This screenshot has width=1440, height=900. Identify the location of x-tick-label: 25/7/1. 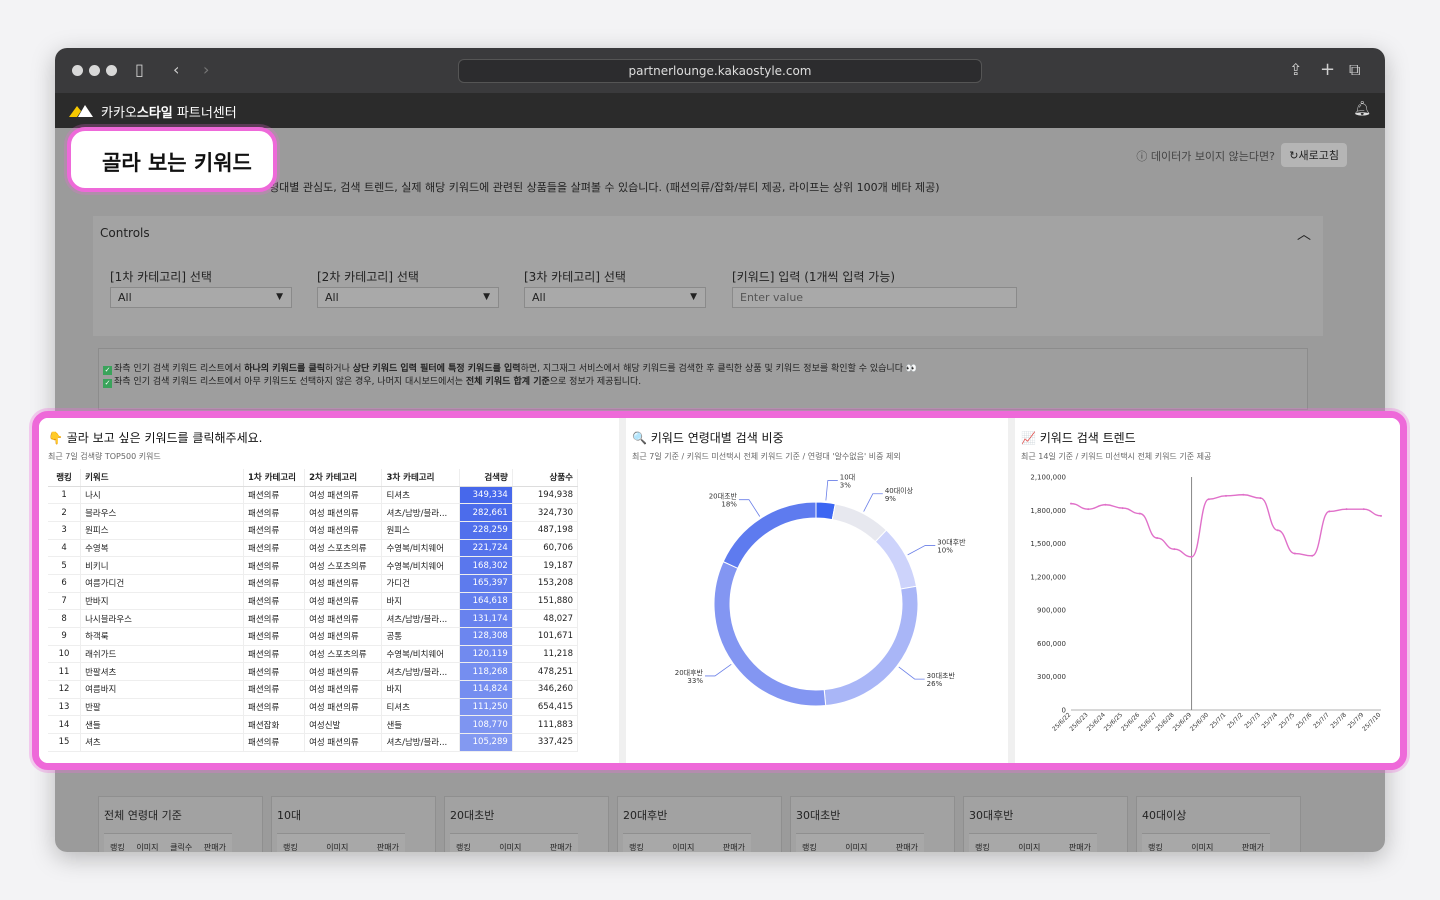
(1218, 720).